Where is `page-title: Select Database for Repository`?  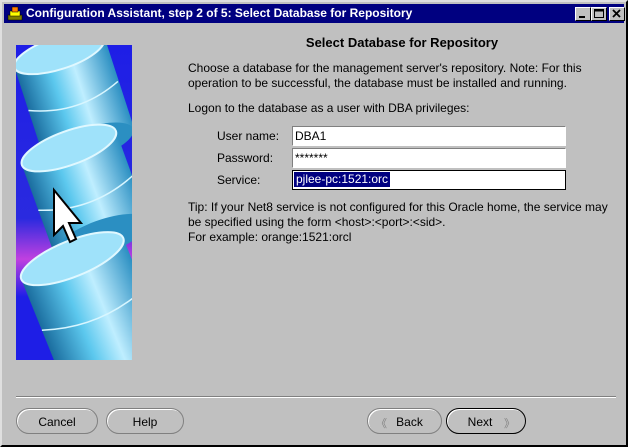
page-title: Select Database for Repository is located at coordinates (402, 42).